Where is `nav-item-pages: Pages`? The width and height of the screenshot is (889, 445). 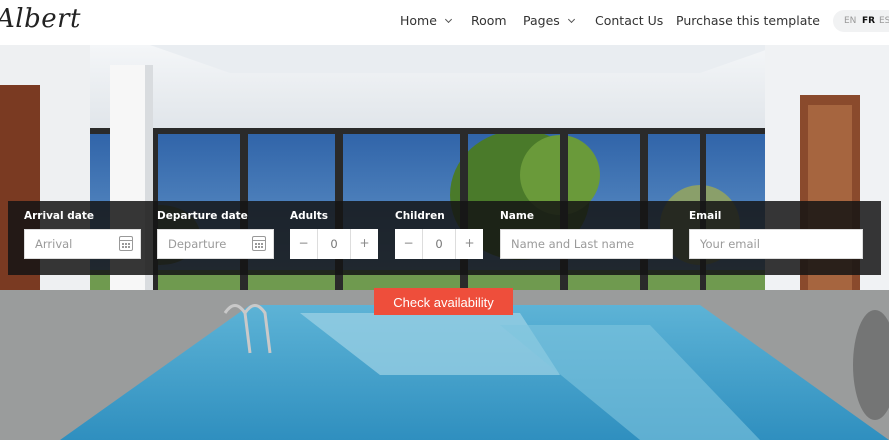 nav-item-pages: Pages is located at coordinates (549, 20).